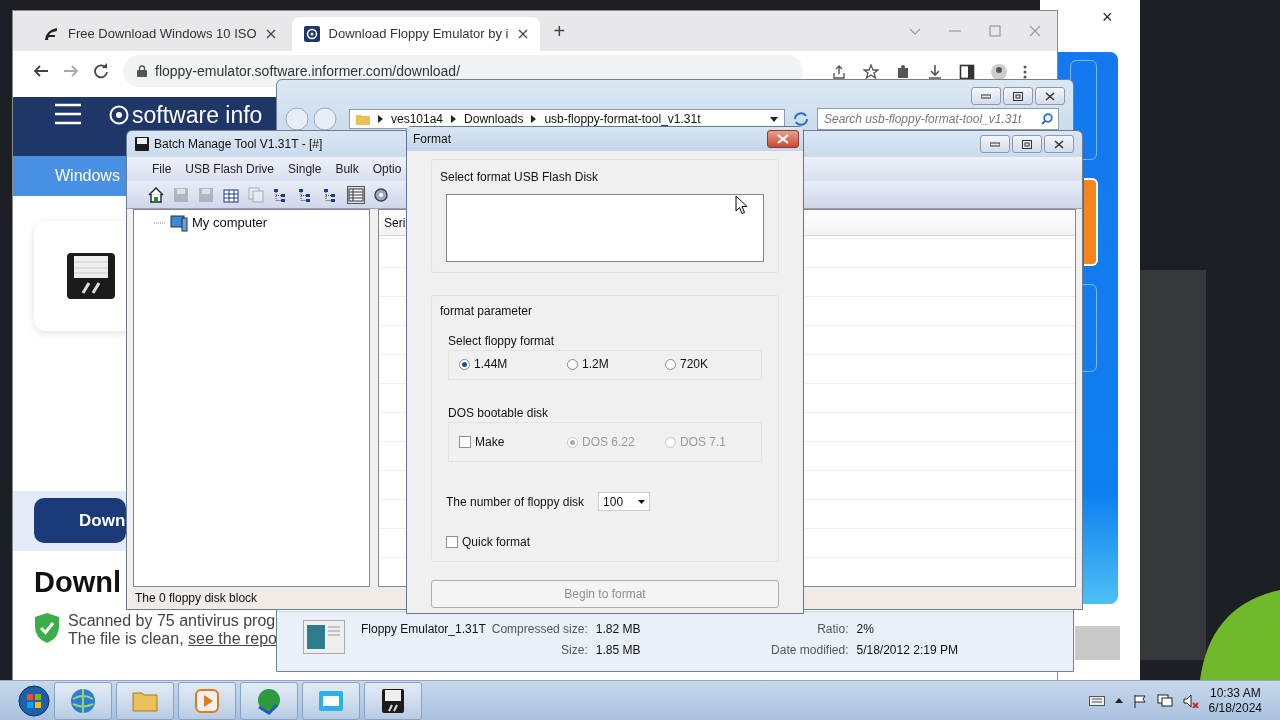 This screenshot has height=720, width=1280. I want to click on menu-item: USB Flash Drive, so click(230, 169).